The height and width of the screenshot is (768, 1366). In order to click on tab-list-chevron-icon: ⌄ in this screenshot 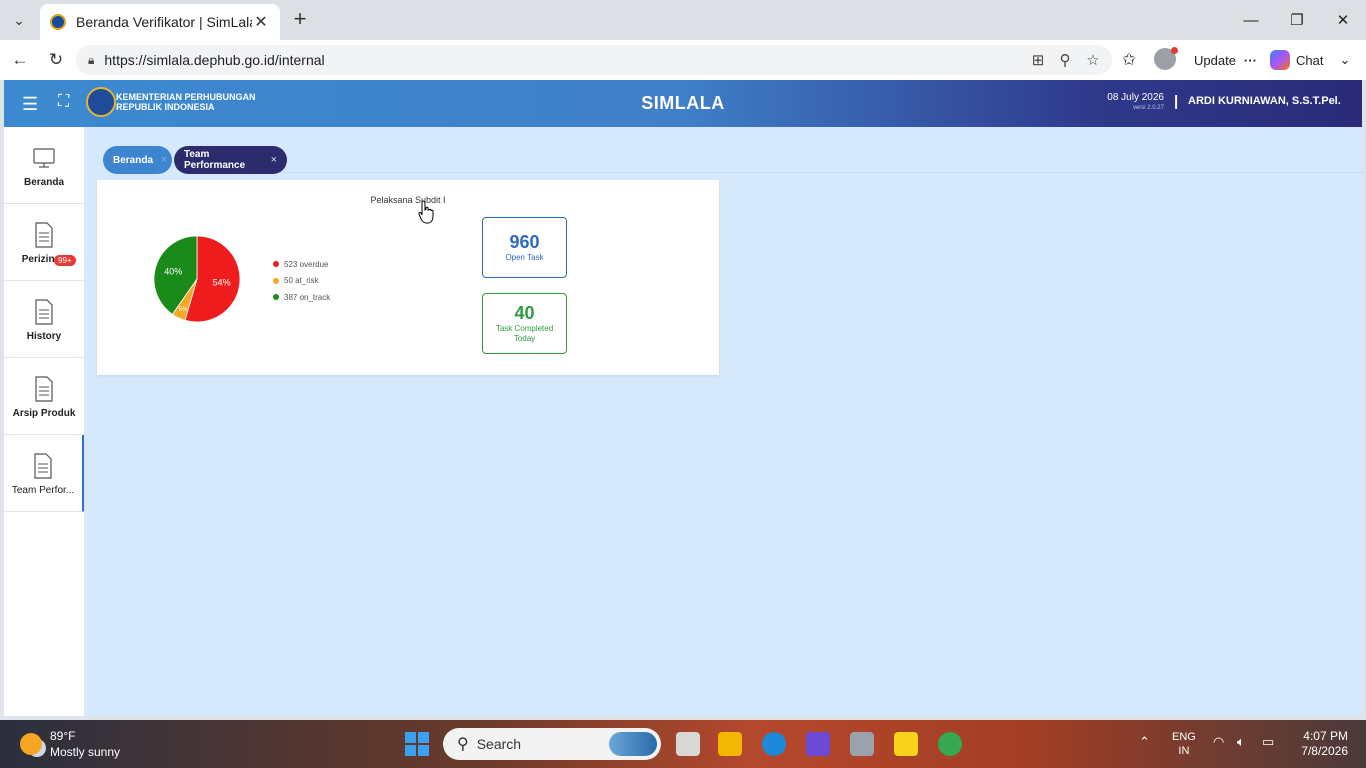, I will do `click(19, 20)`.